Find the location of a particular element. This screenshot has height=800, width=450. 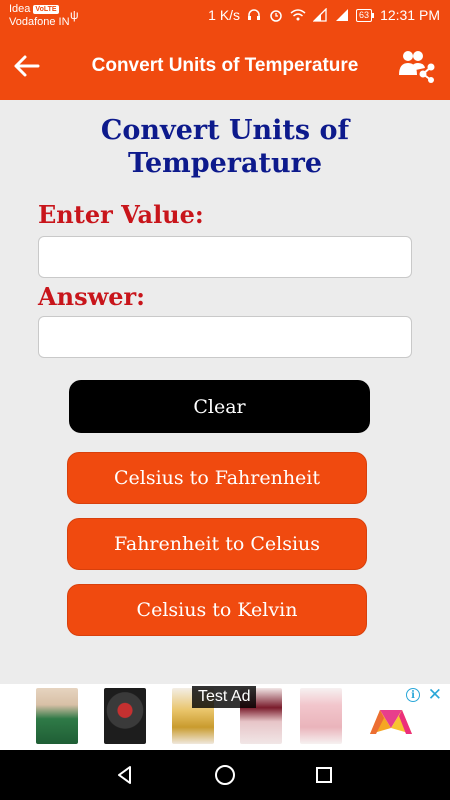

triangle-back-icon is located at coordinates (124, 775).